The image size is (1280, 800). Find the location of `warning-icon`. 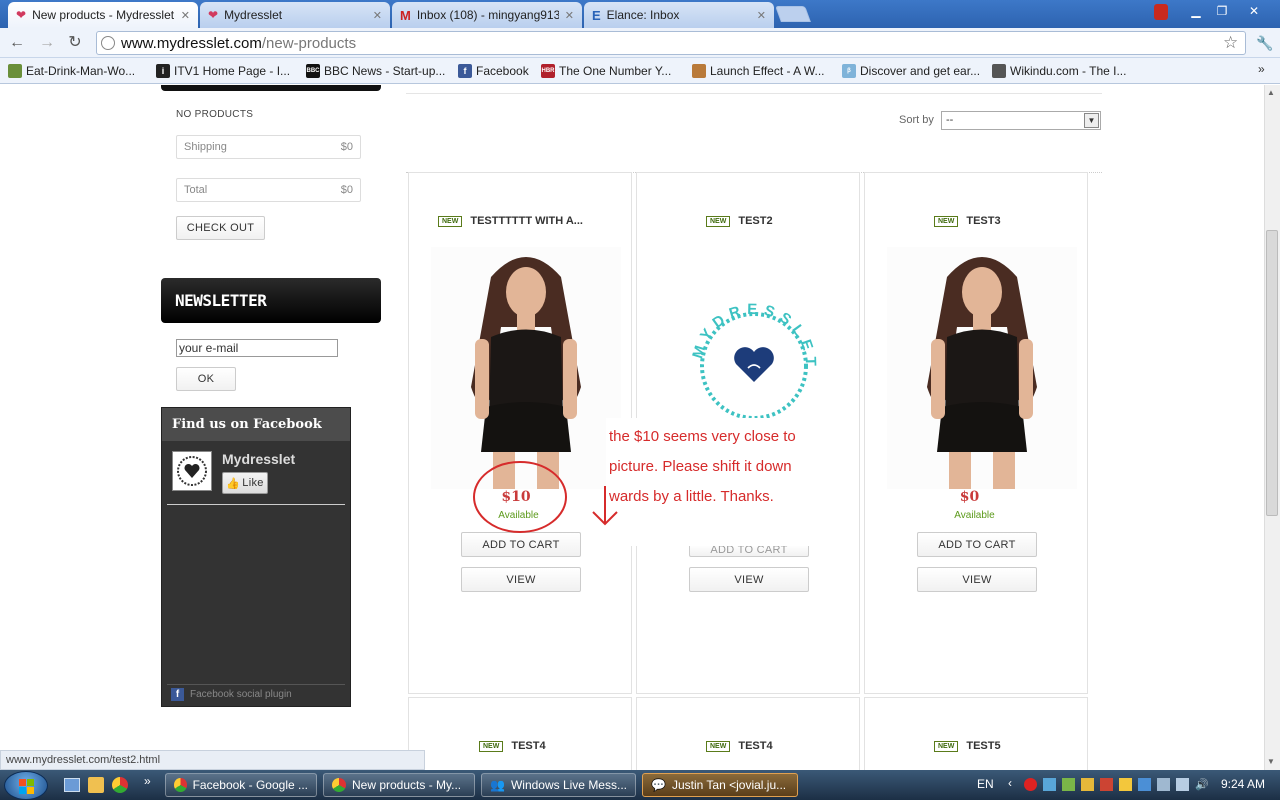

warning-icon is located at coordinates (1087, 784).